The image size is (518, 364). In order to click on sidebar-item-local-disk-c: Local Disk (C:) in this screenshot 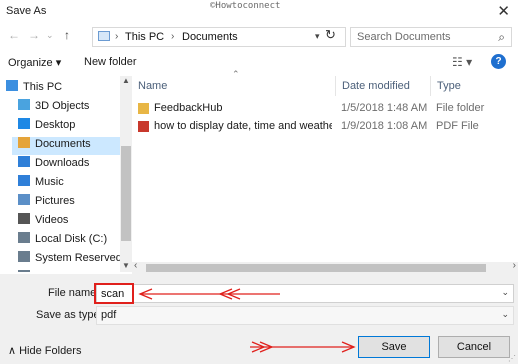, I will do `click(68, 241)`.